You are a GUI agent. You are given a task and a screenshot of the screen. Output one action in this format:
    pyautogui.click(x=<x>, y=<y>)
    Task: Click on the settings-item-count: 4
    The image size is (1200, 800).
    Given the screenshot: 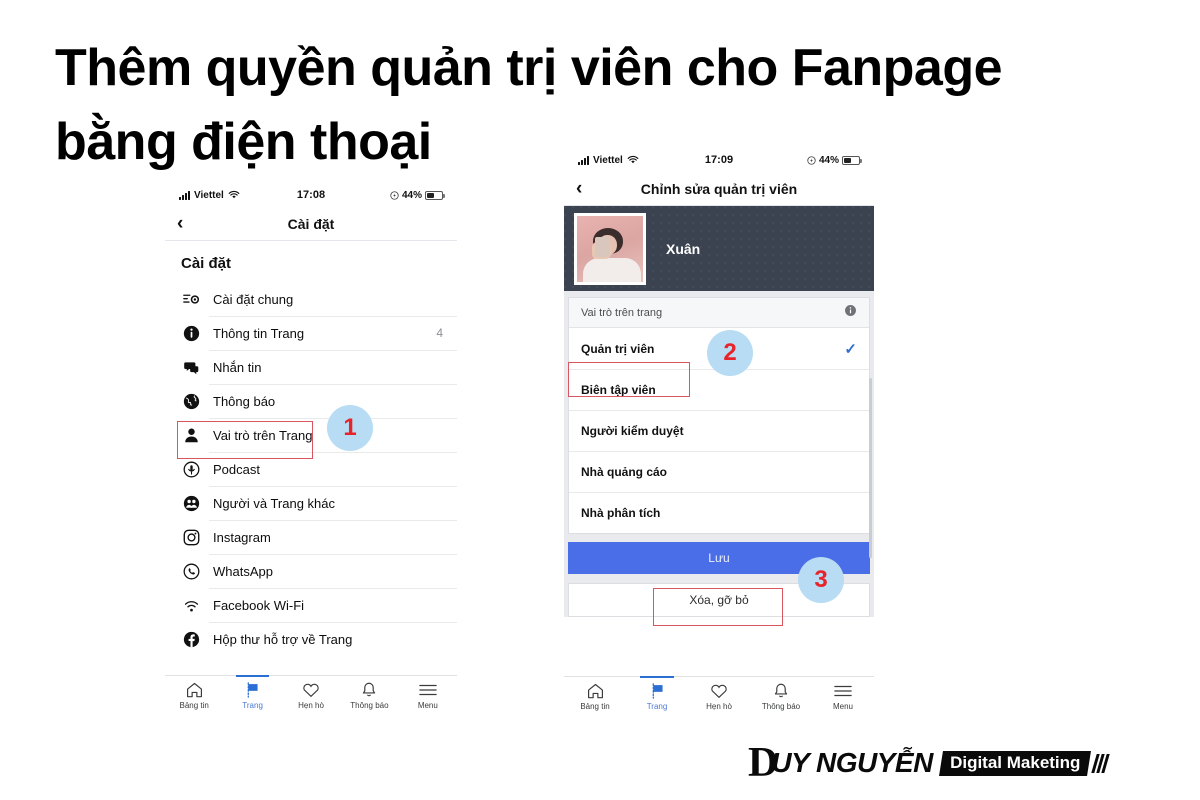 What is the action you would take?
    pyautogui.click(x=439, y=333)
    